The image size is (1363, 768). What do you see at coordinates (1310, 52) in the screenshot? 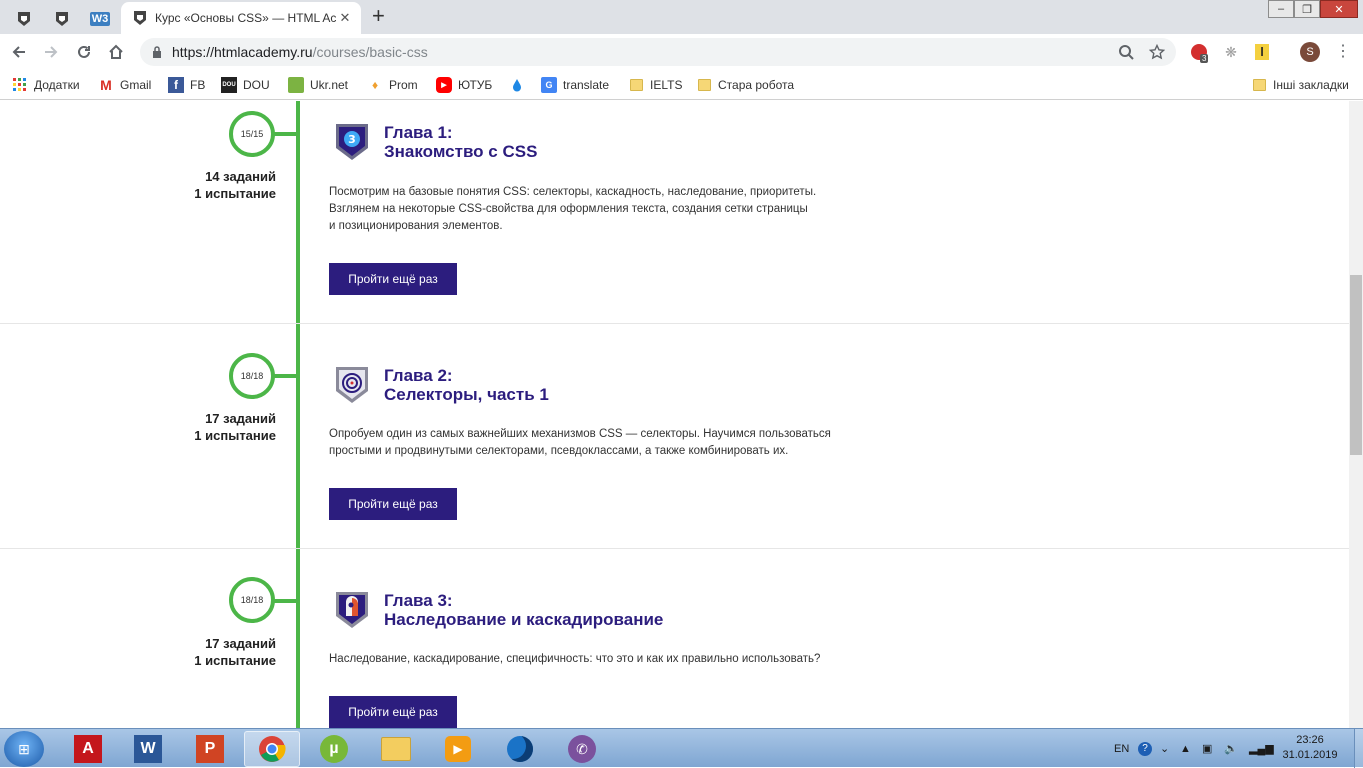
I see `profile-button: S` at bounding box center [1310, 52].